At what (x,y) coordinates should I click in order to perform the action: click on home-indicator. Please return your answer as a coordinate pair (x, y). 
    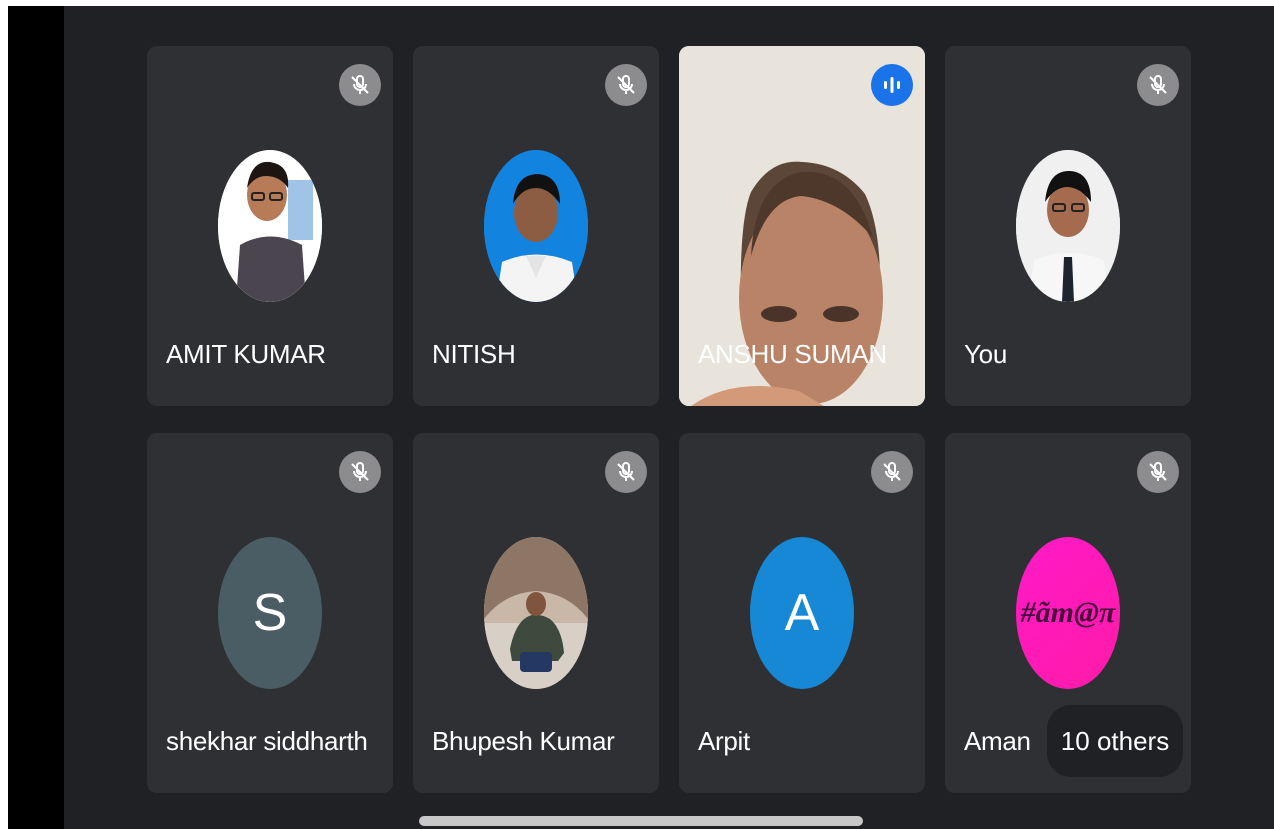
    Looking at the image, I should click on (641, 821).